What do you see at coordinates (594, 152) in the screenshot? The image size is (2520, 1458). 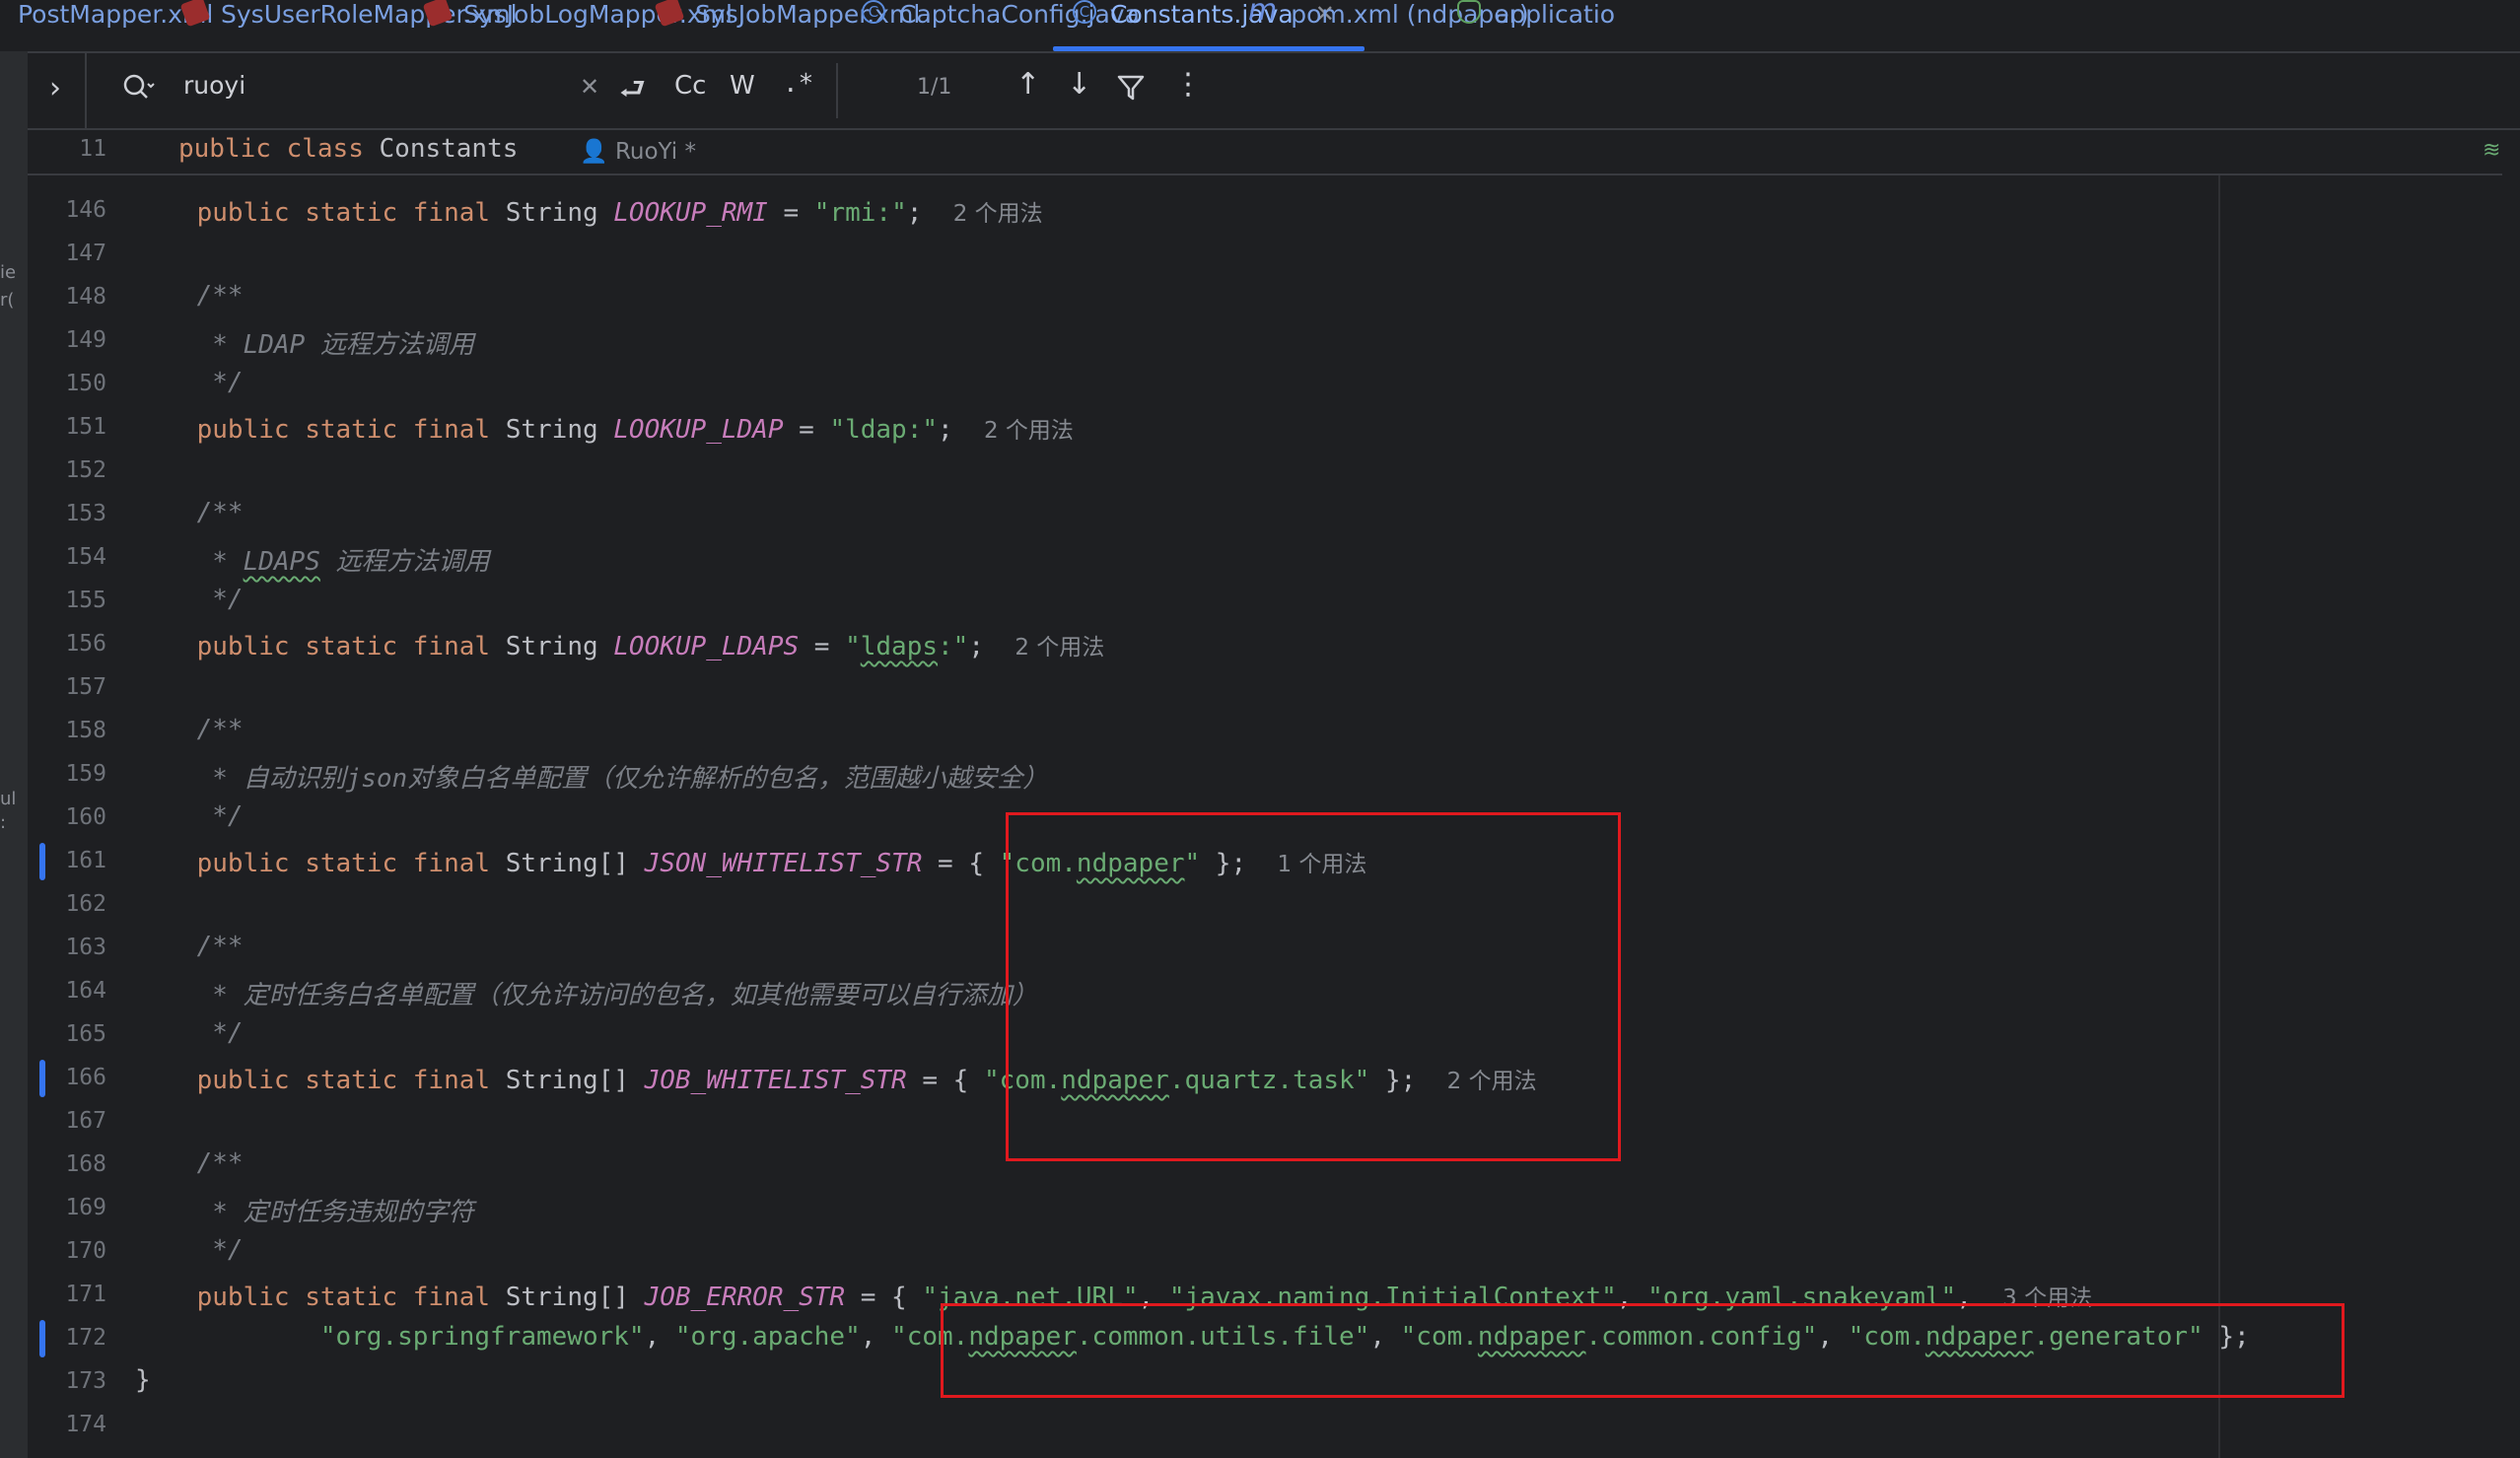 I see `user-icon: 👤` at bounding box center [594, 152].